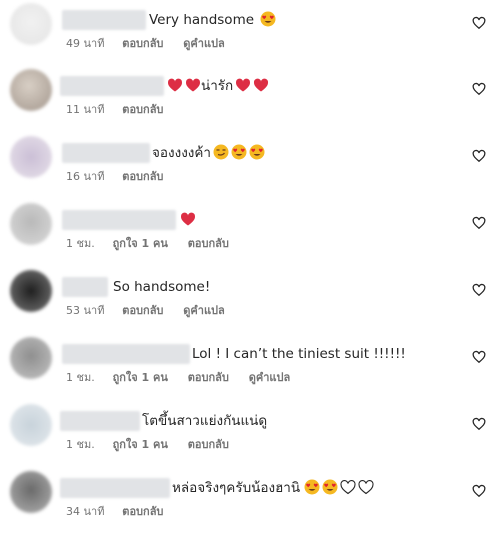  Describe the element at coordinates (85, 176) in the screenshot. I see `timestamp: 16 นาที` at that location.